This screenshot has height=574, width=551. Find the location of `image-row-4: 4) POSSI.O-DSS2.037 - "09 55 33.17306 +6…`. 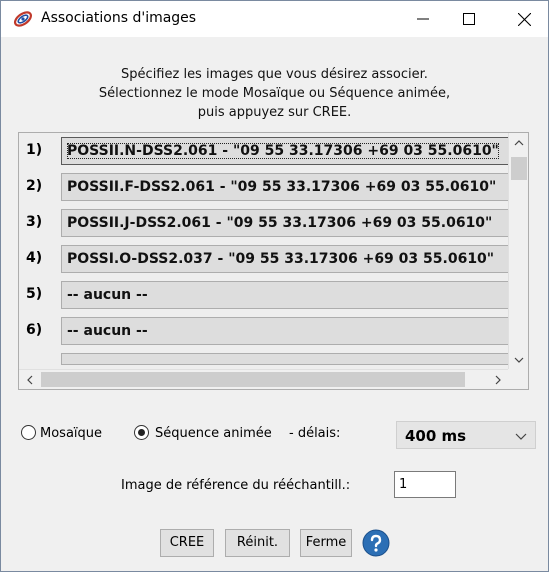

image-row-4: 4) POSSI.O-DSS2.037 - "09 55 33.17306 +6… is located at coordinates (273, 259).